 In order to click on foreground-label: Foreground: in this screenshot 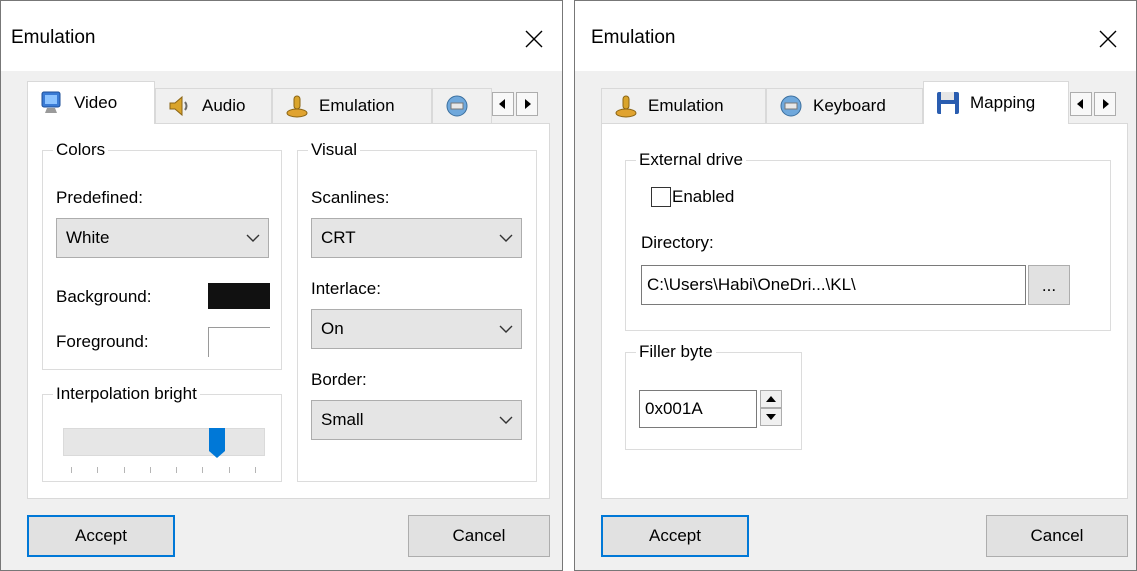, I will do `click(102, 341)`.